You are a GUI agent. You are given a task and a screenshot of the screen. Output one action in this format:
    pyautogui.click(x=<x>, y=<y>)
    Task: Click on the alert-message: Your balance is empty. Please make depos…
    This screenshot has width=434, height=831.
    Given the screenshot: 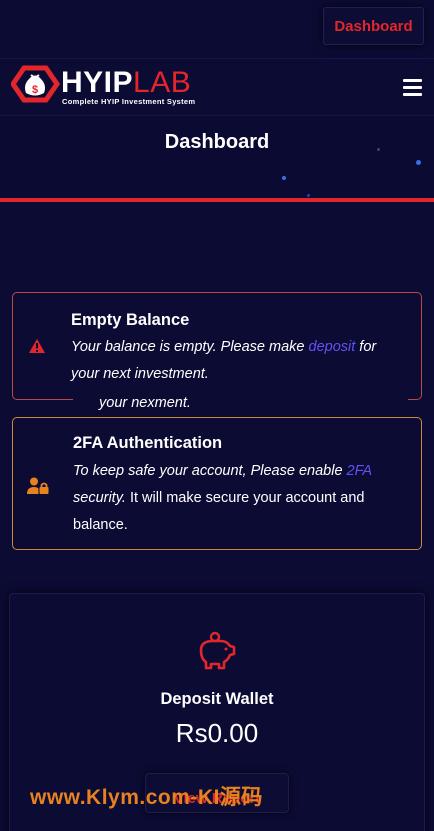 What is the action you would take?
    pyautogui.click(x=236, y=361)
    